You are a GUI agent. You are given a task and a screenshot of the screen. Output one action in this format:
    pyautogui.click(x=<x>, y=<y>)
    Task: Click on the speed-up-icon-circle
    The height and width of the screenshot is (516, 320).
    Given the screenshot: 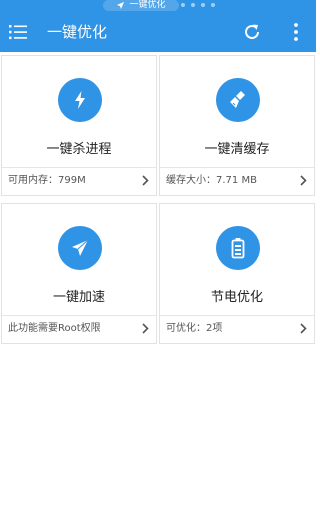 What is the action you would take?
    pyautogui.click(x=80, y=248)
    